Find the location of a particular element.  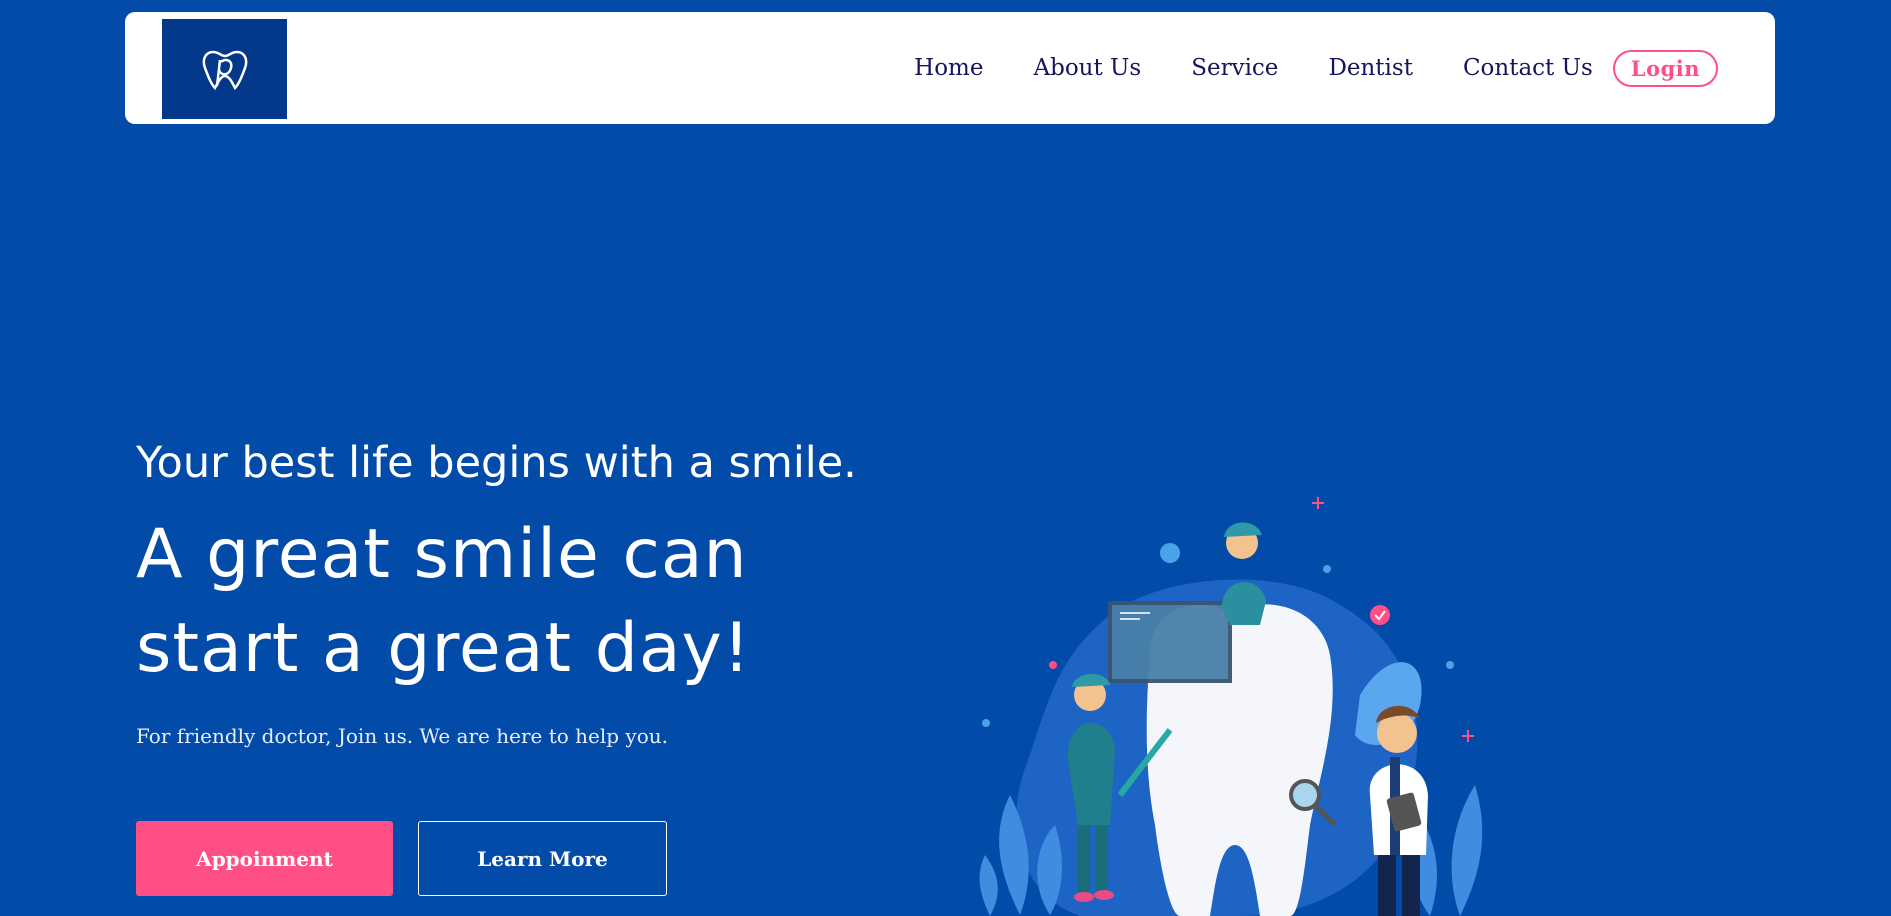

hero-subtitle: Your best life begins with a smile. is located at coordinates (496, 463).